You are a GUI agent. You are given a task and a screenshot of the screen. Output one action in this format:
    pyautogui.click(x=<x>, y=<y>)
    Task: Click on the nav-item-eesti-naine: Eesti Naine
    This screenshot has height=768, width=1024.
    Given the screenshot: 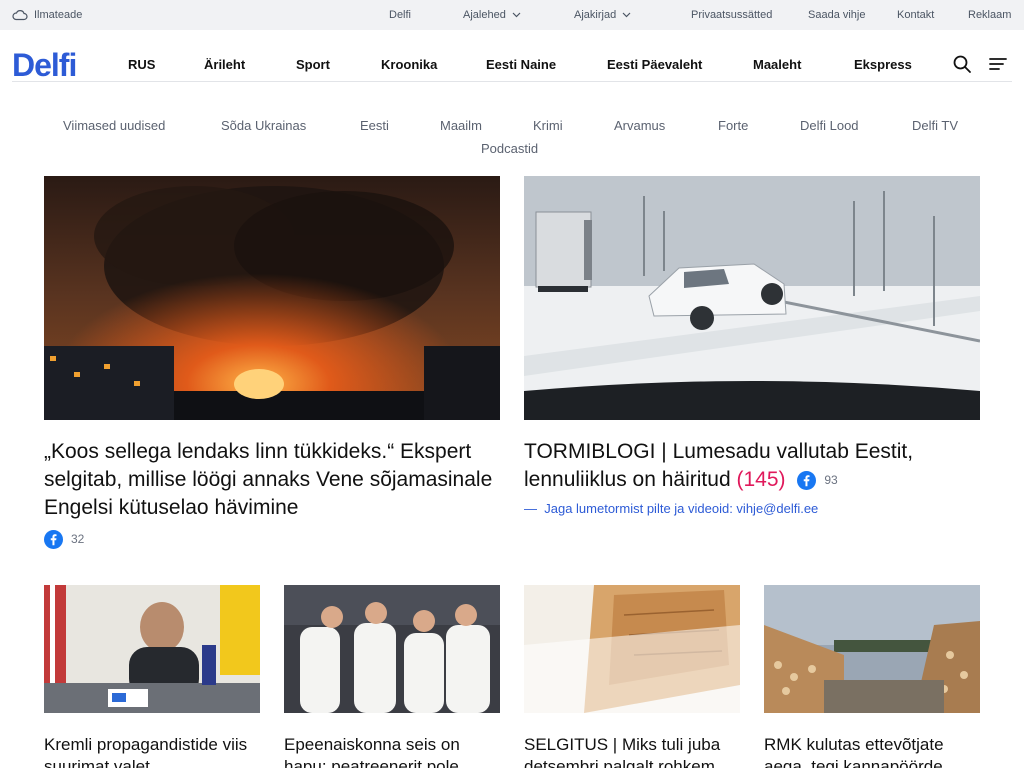 What is the action you would take?
    pyautogui.click(x=521, y=63)
    